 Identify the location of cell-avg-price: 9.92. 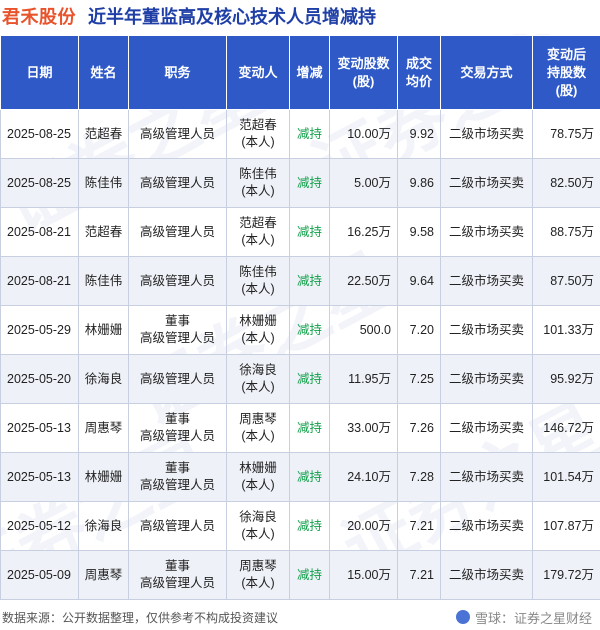
(419, 134).